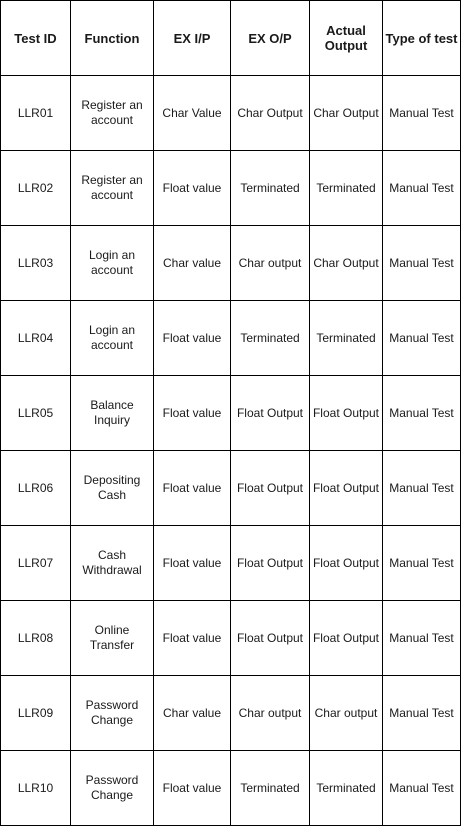 The height and width of the screenshot is (826, 462). What do you see at coordinates (112, 563) in the screenshot?
I see `cell-function: Cash Withdrawal` at bounding box center [112, 563].